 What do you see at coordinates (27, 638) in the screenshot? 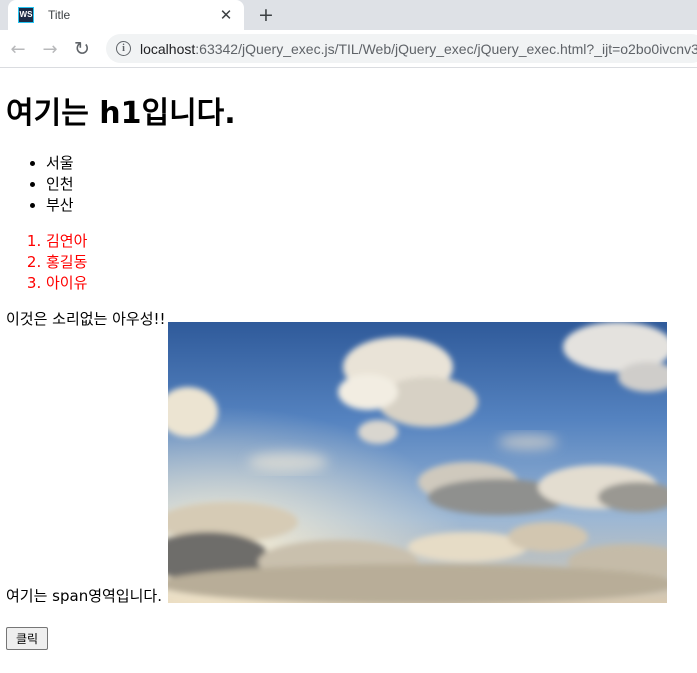
I see `click-button: 클릭` at bounding box center [27, 638].